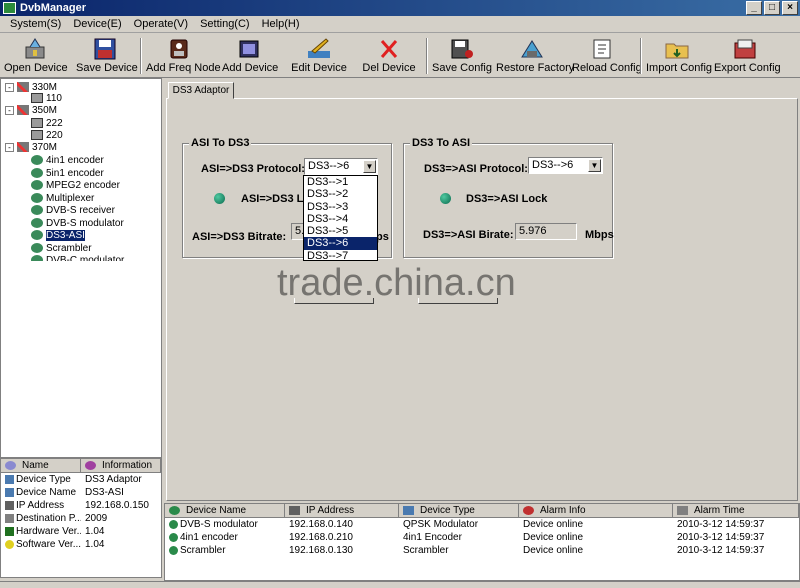 Image resolution: width=800 pixels, height=588 pixels. Describe the element at coordinates (445, 198) in the screenshot. I see `ds3-asi-lock-indicator` at that location.